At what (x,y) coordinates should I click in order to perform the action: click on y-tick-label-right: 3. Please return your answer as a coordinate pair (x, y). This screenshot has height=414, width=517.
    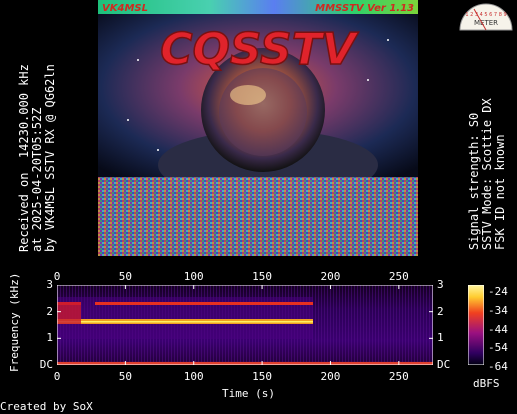
    Looking at the image, I should click on (440, 284).